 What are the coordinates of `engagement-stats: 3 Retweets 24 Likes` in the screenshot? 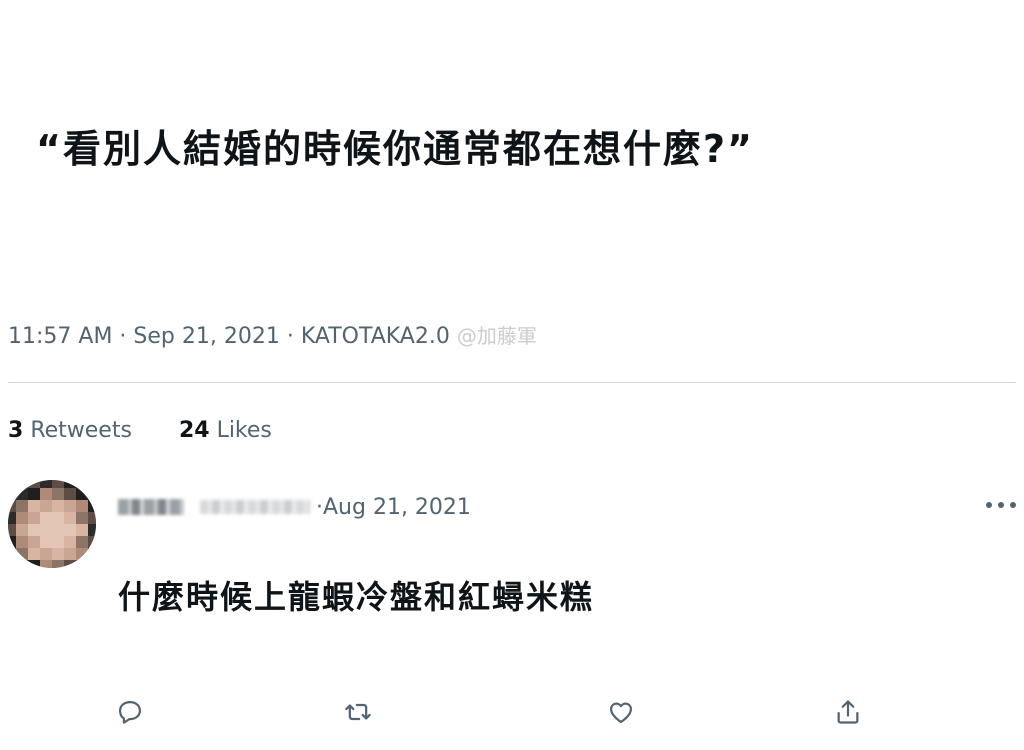 It's located at (140, 430).